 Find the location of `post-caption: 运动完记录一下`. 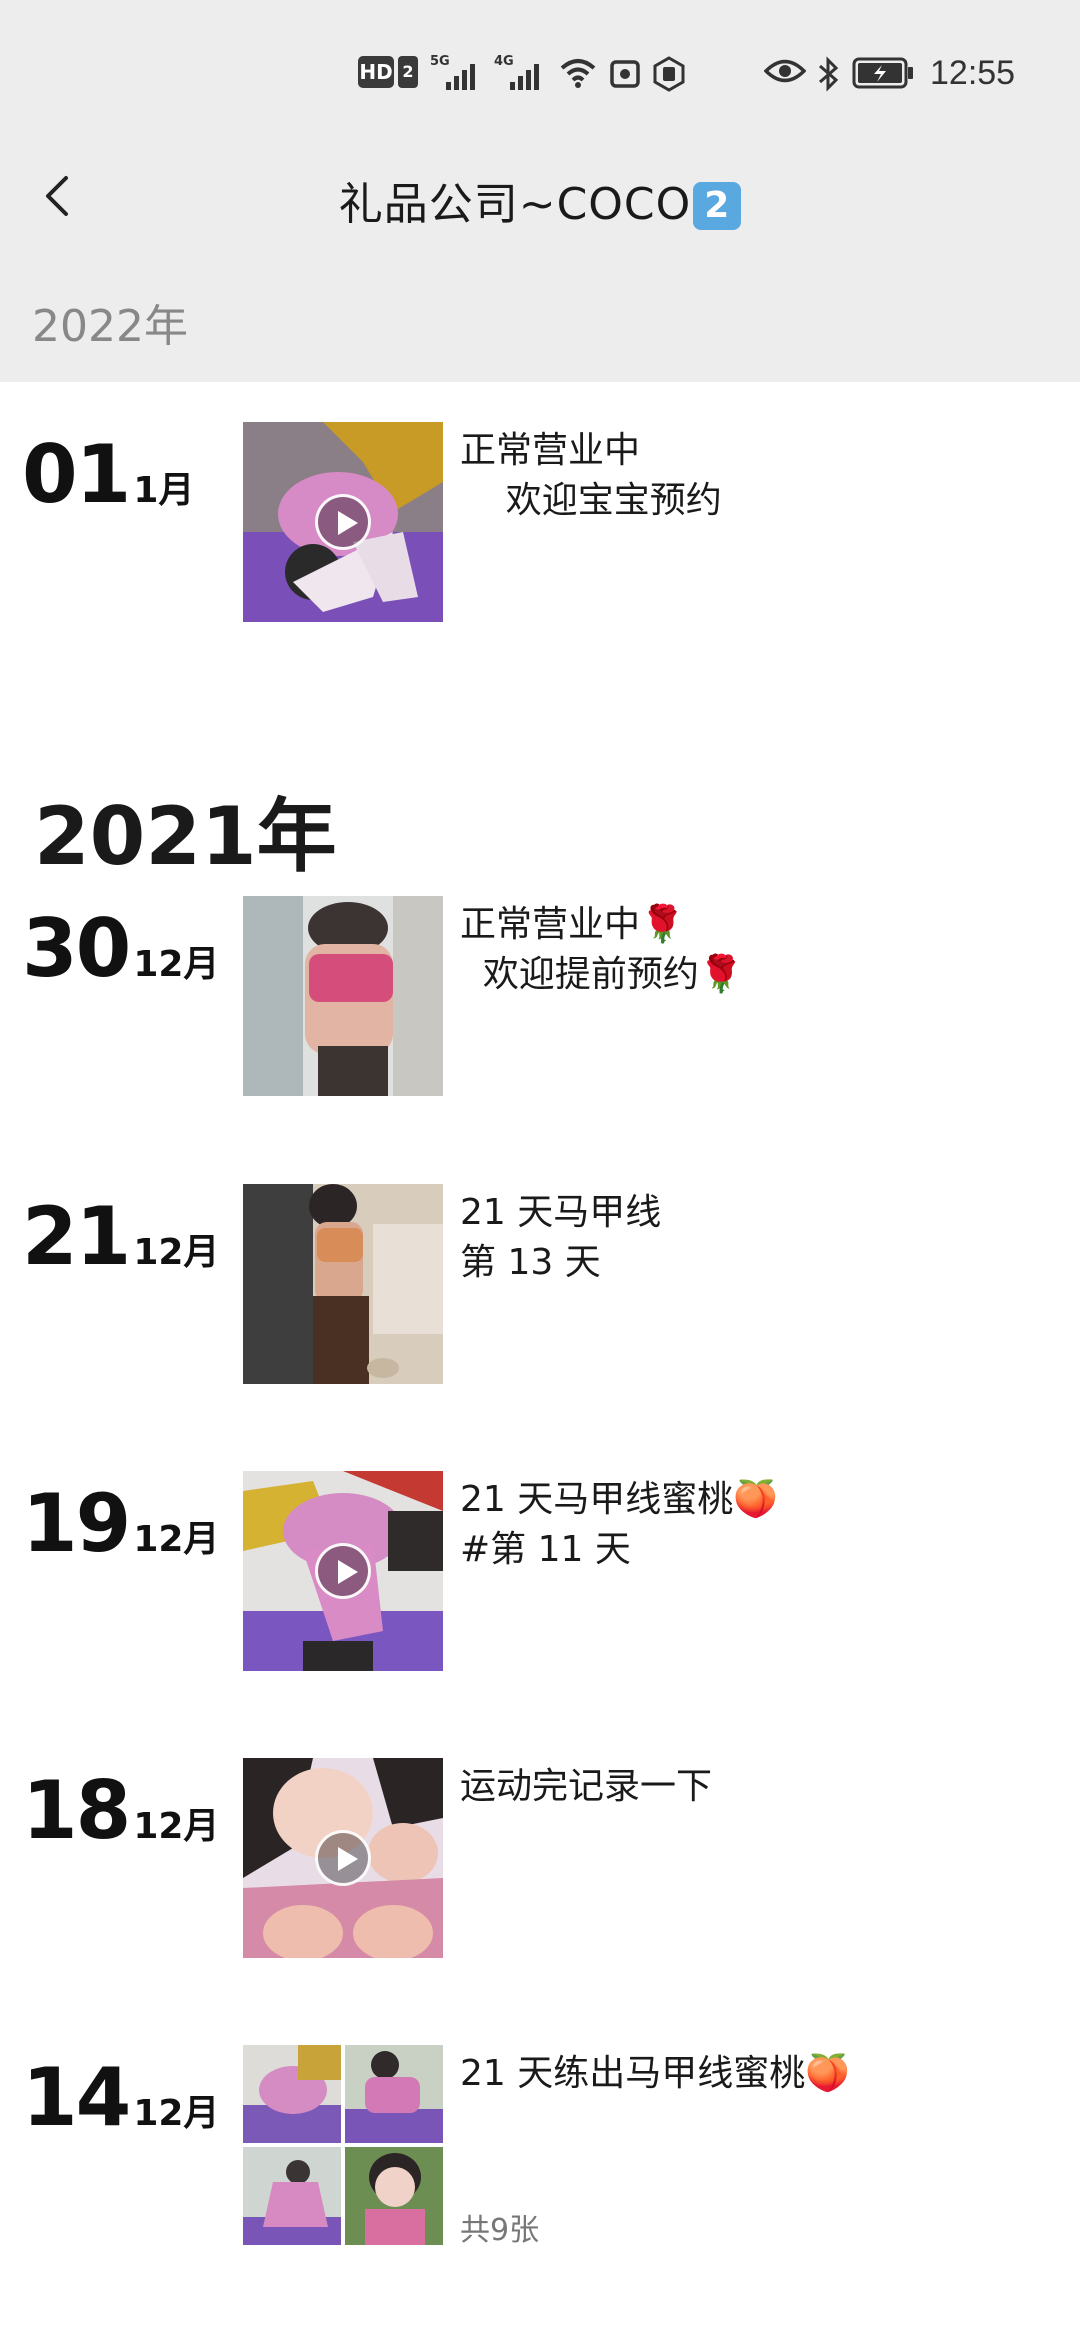

post-caption: 运动完记录一下 is located at coordinates (586, 1786).